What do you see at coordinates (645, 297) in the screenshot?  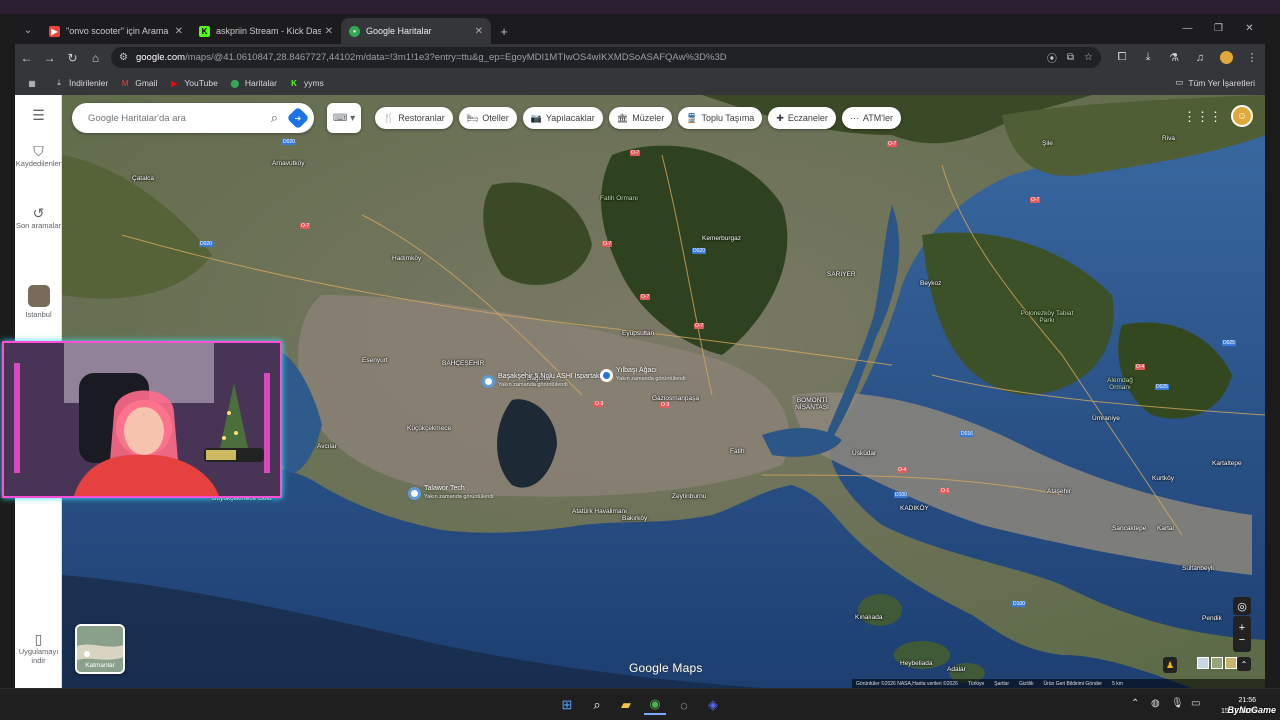 I see `road-shield: O-7` at bounding box center [645, 297].